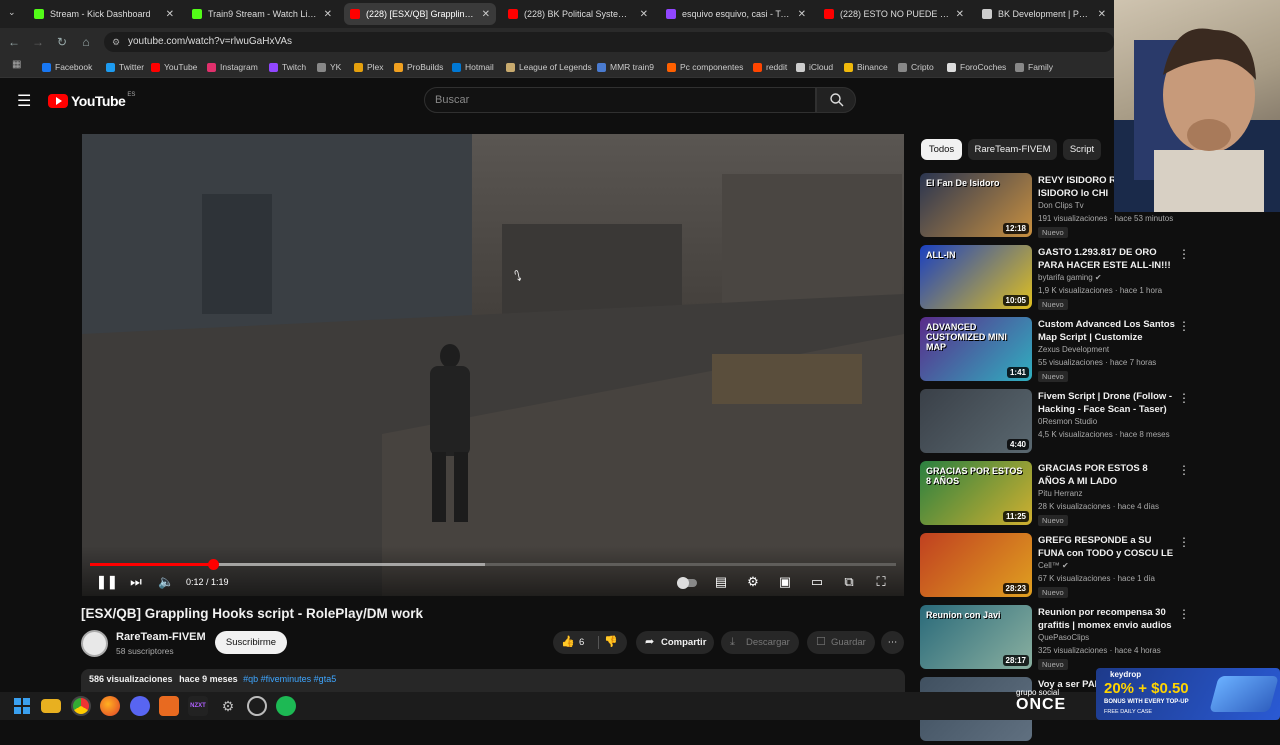  Describe the element at coordinates (94, 643) in the screenshot. I see `channel-avatar` at that location.